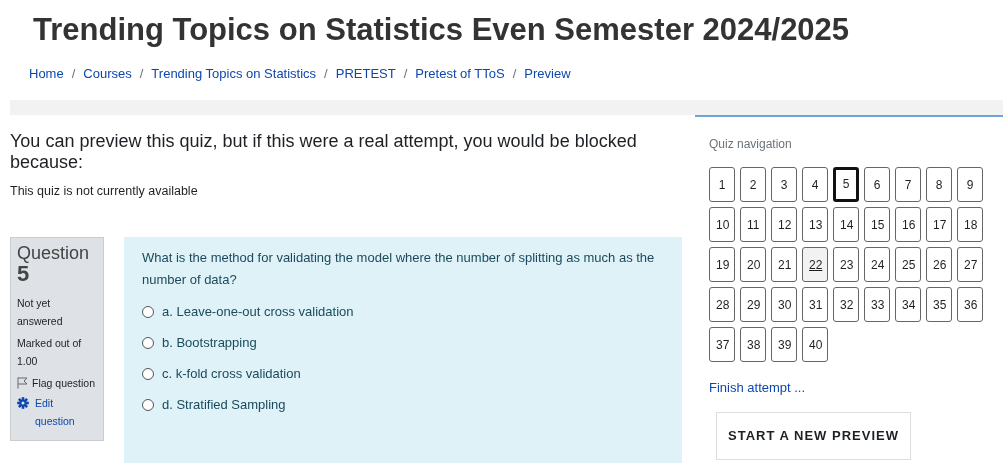  What do you see at coordinates (815, 184) in the screenshot?
I see `question-nav-button: 4` at bounding box center [815, 184].